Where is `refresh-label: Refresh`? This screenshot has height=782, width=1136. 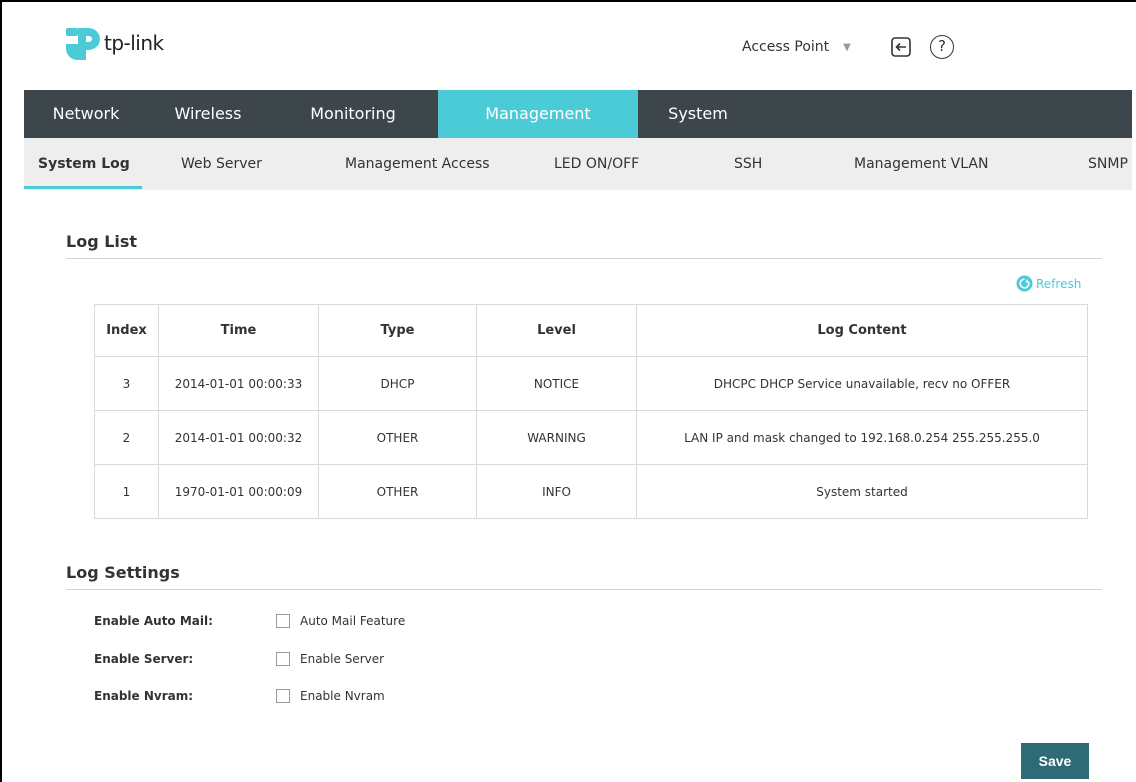
refresh-label: Refresh is located at coordinates (1059, 283).